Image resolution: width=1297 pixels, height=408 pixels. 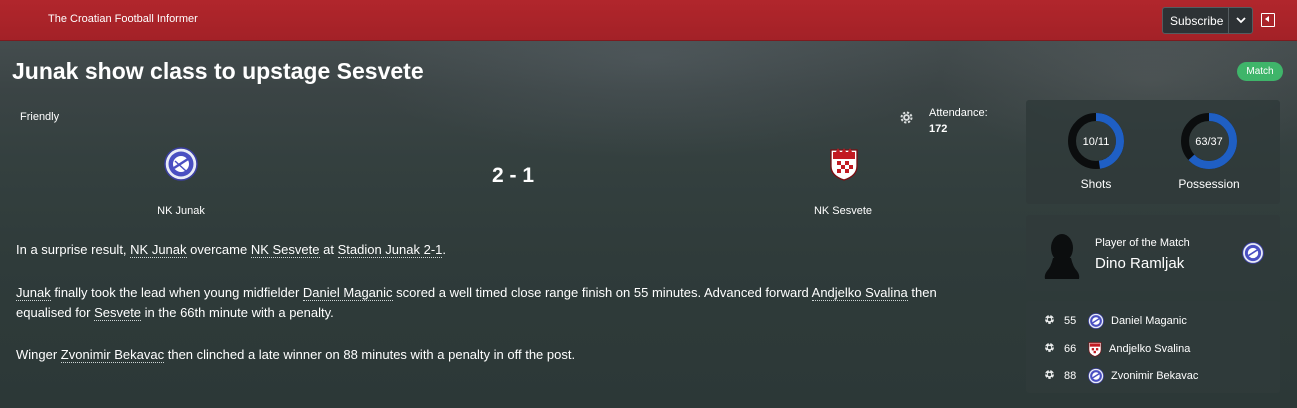 I want to click on attendance-value: 172, so click(x=938, y=129).